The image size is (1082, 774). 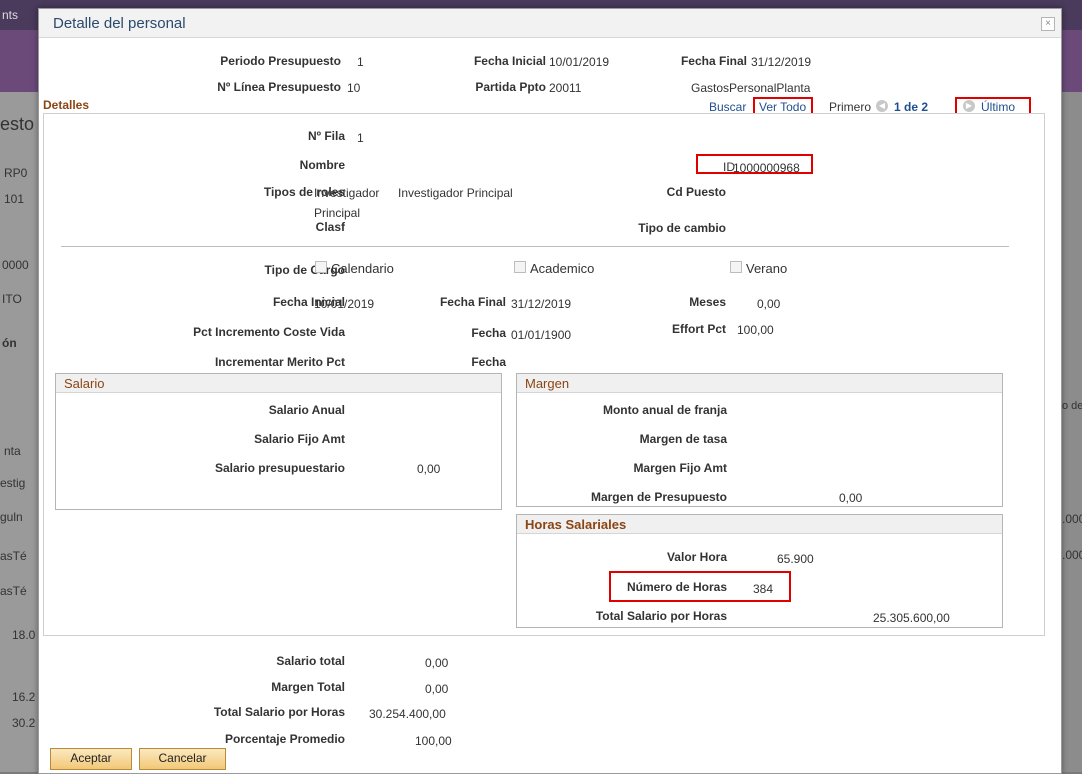 What do you see at coordinates (696, 192) in the screenshot?
I see `cd-puesto-label: Cd Puesto` at bounding box center [696, 192].